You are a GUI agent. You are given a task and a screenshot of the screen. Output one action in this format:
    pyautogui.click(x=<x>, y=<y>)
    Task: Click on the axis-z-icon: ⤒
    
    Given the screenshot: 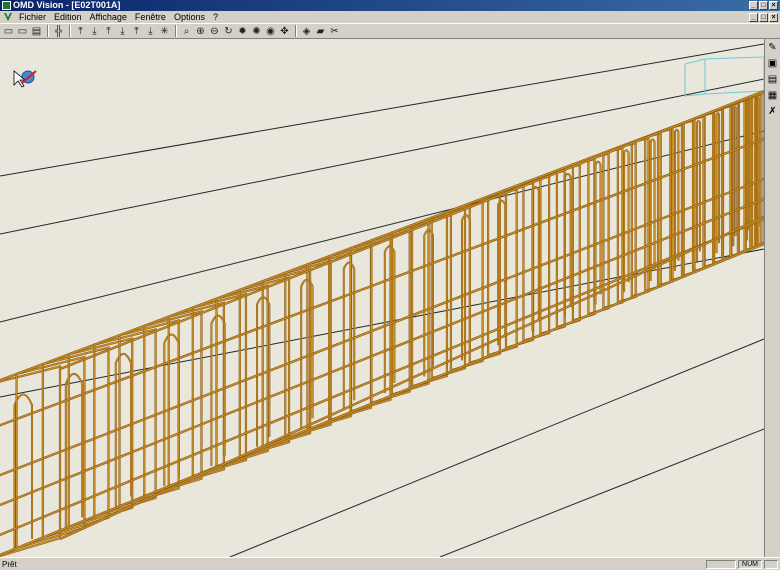 What is the action you would take?
    pyautogui.click(x=108, y=31)
    